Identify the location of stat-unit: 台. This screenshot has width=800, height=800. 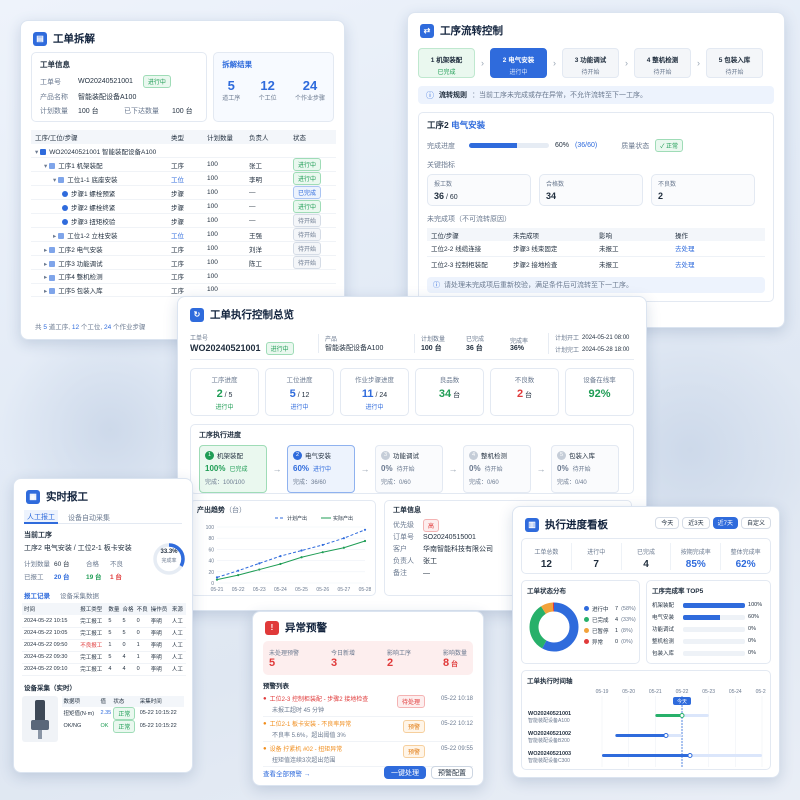
(456, 395).